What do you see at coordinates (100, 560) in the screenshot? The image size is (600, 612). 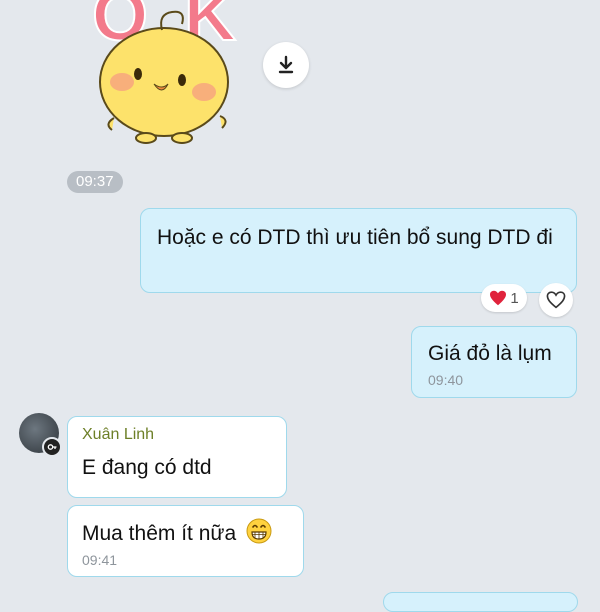 I see `message-time: 09:41` at bounding box center [100, 560].